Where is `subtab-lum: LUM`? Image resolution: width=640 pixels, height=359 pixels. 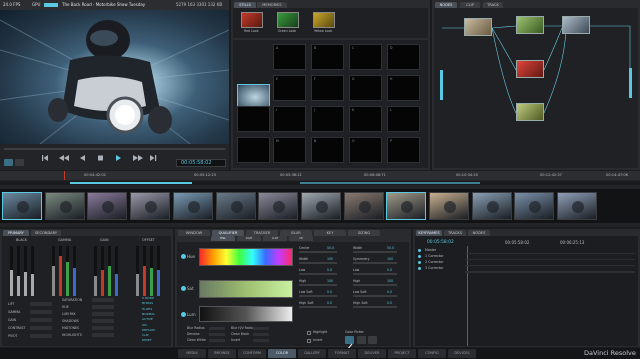
subtab-lum: LUM is located at coordinates (275, 238).